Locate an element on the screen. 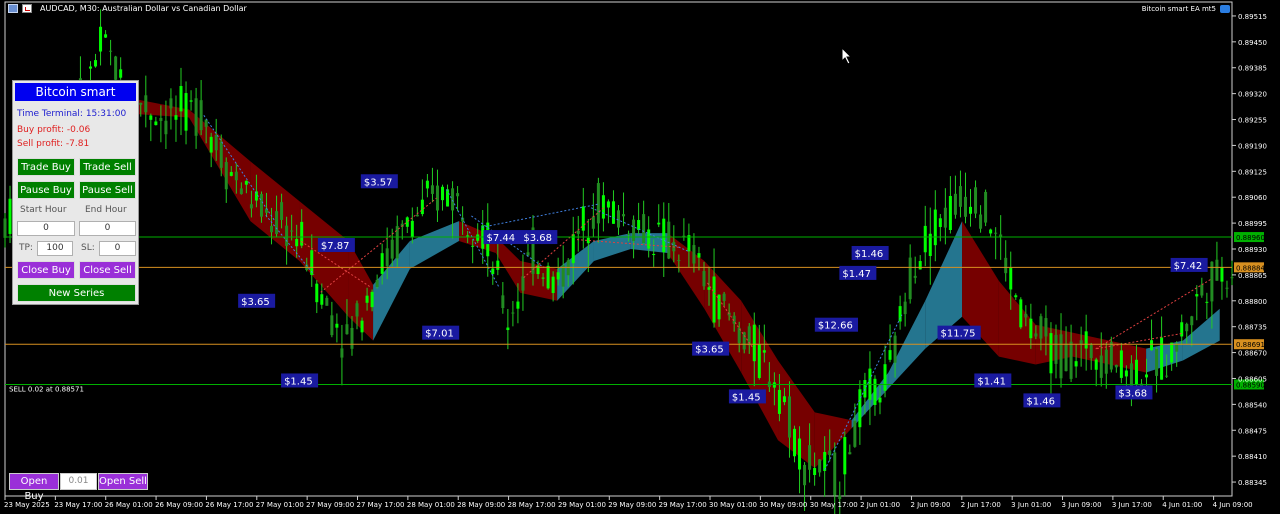 This screenshot has width=1280, height=514. tp-input: 100 is located at coordinates (55, 248).